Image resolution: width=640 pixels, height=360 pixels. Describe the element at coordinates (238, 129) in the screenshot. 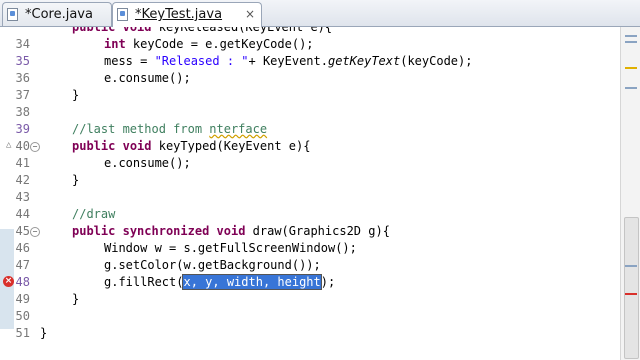

I see `comment-token: nterface` at that location.